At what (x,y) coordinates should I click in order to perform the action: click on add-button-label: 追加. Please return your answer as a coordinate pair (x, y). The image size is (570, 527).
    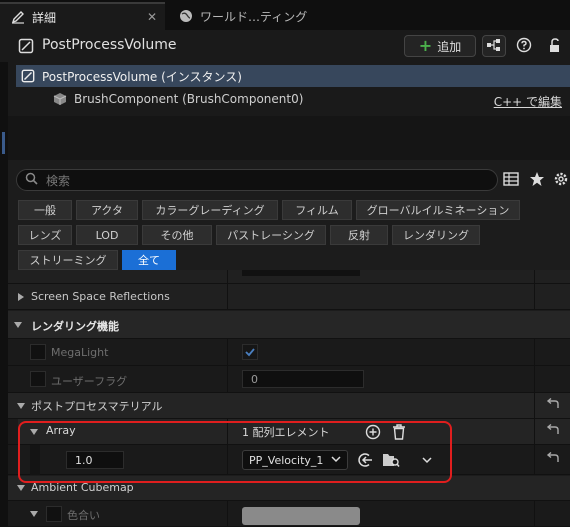
    Looking at the image, I should click on (449, 46).